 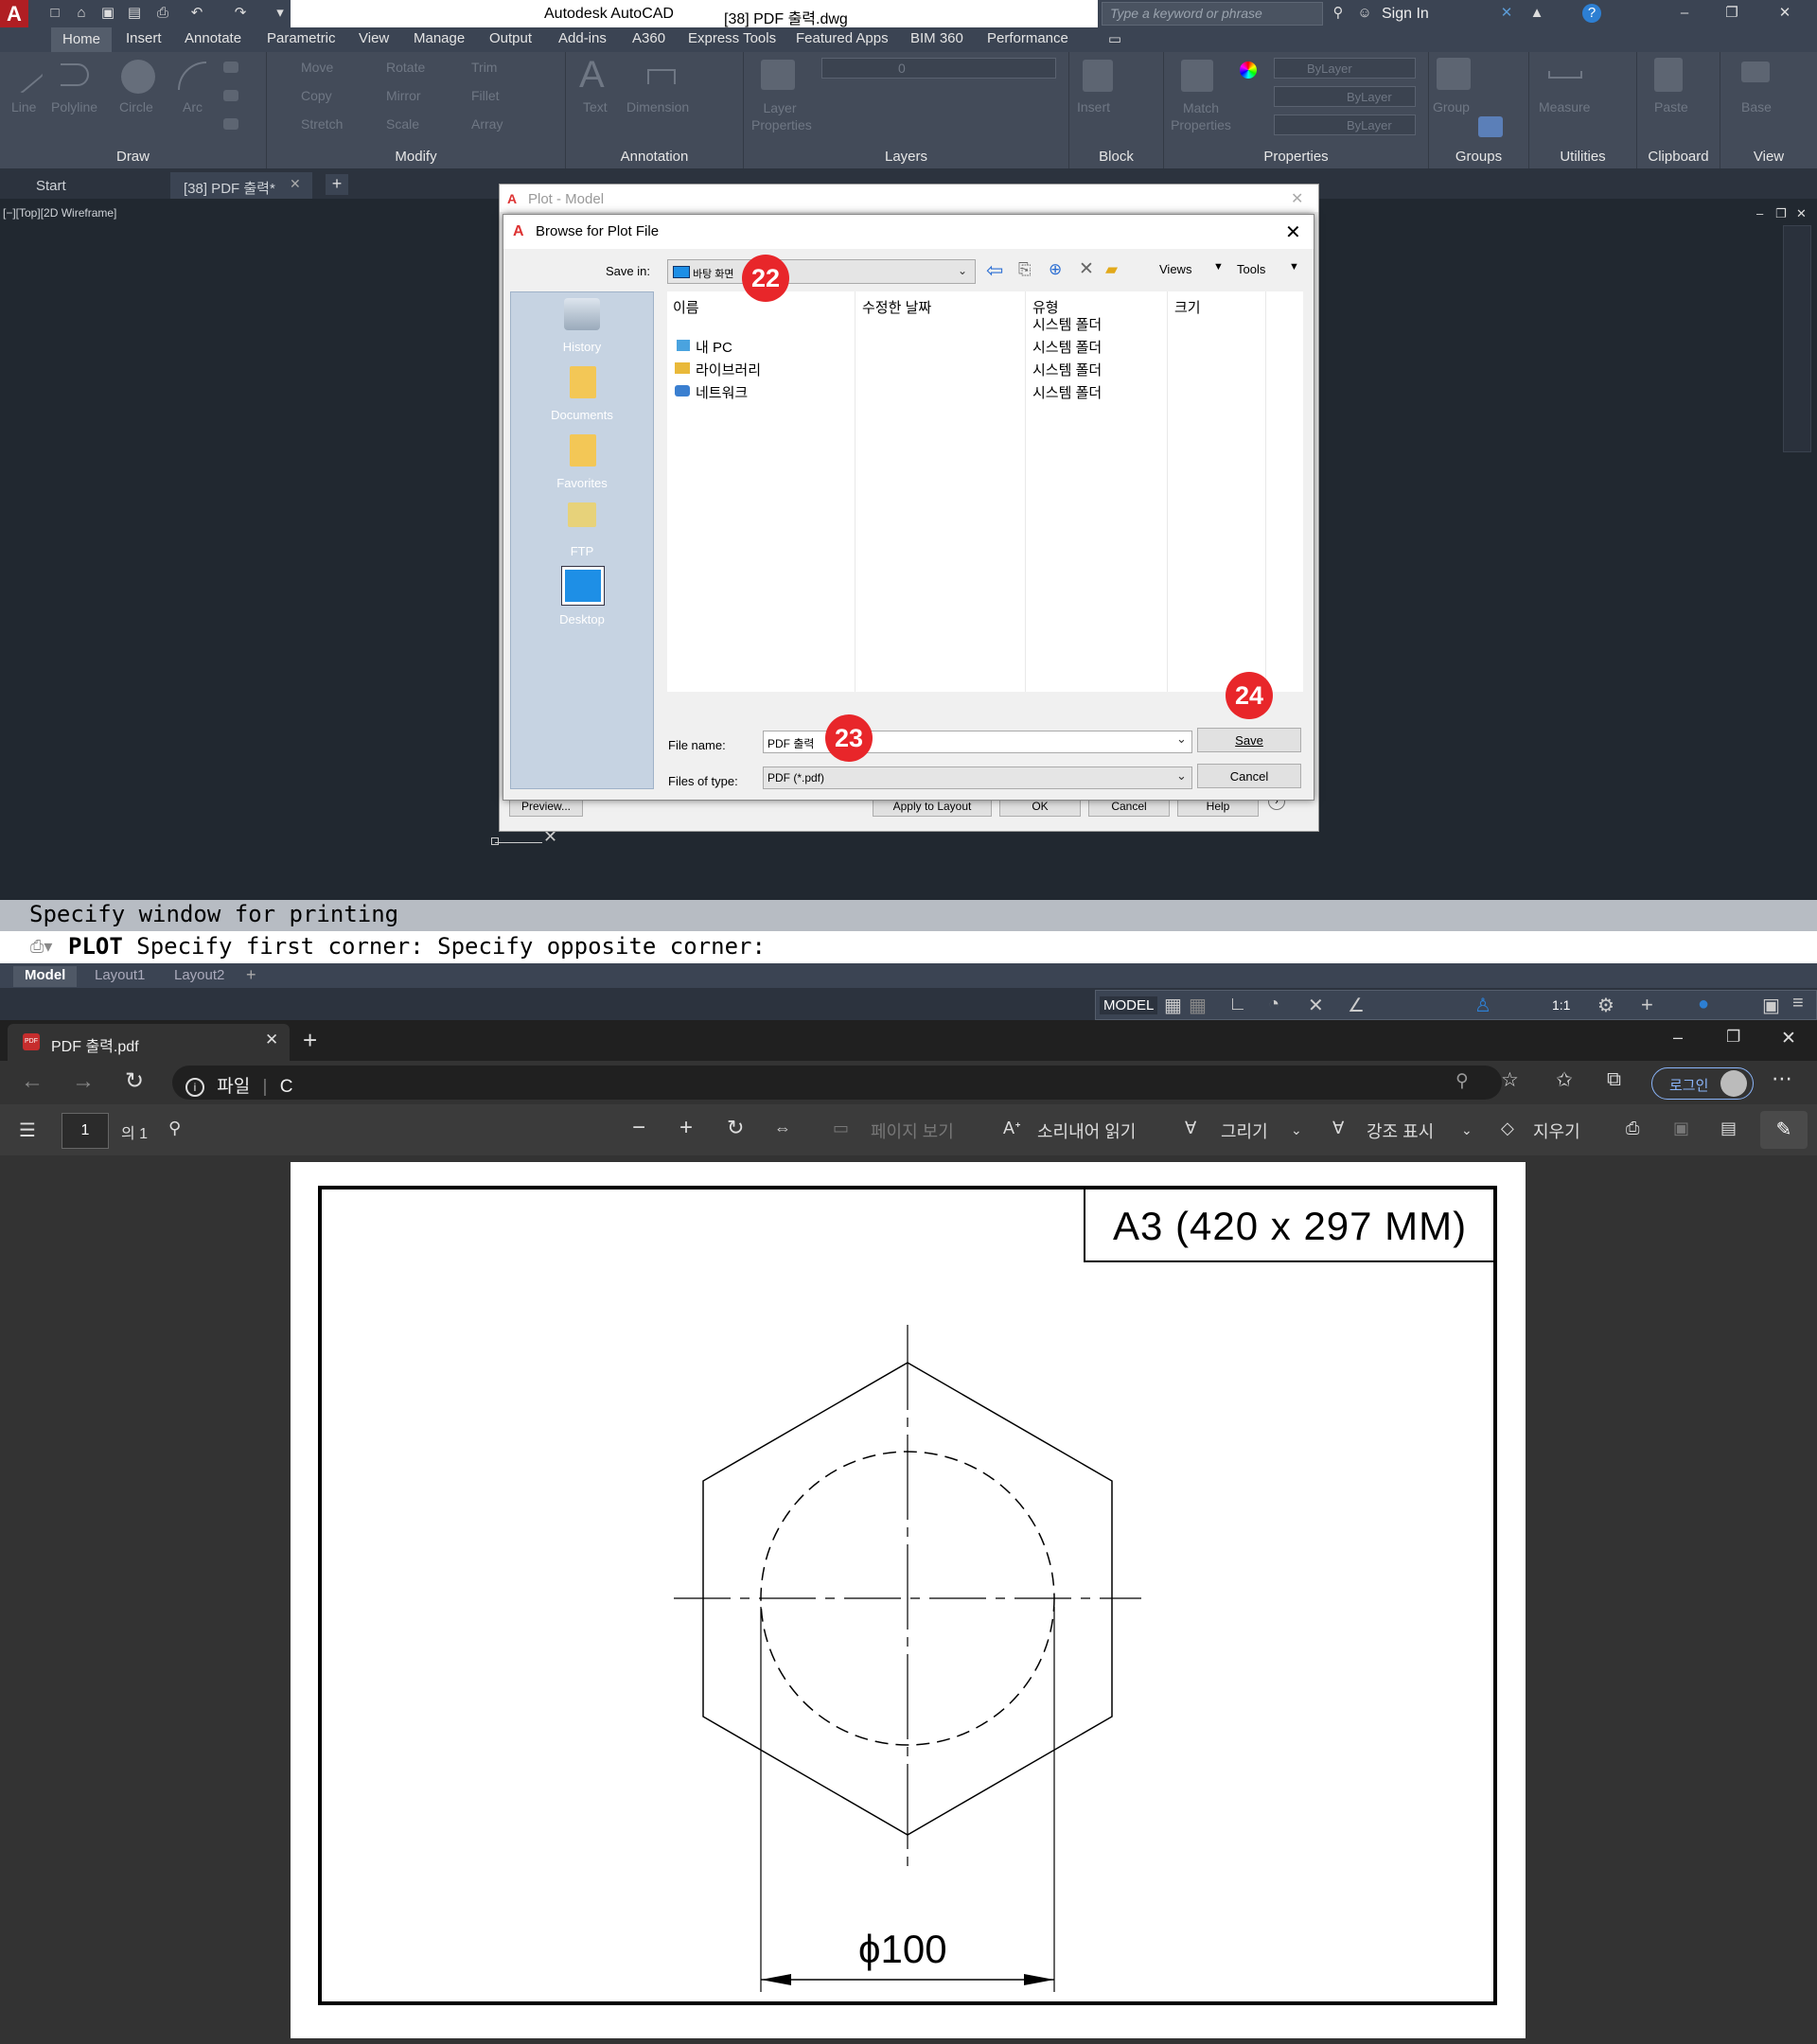 I want to click on add-favorite-icon: ☆, so click(x=1510, y=1080).